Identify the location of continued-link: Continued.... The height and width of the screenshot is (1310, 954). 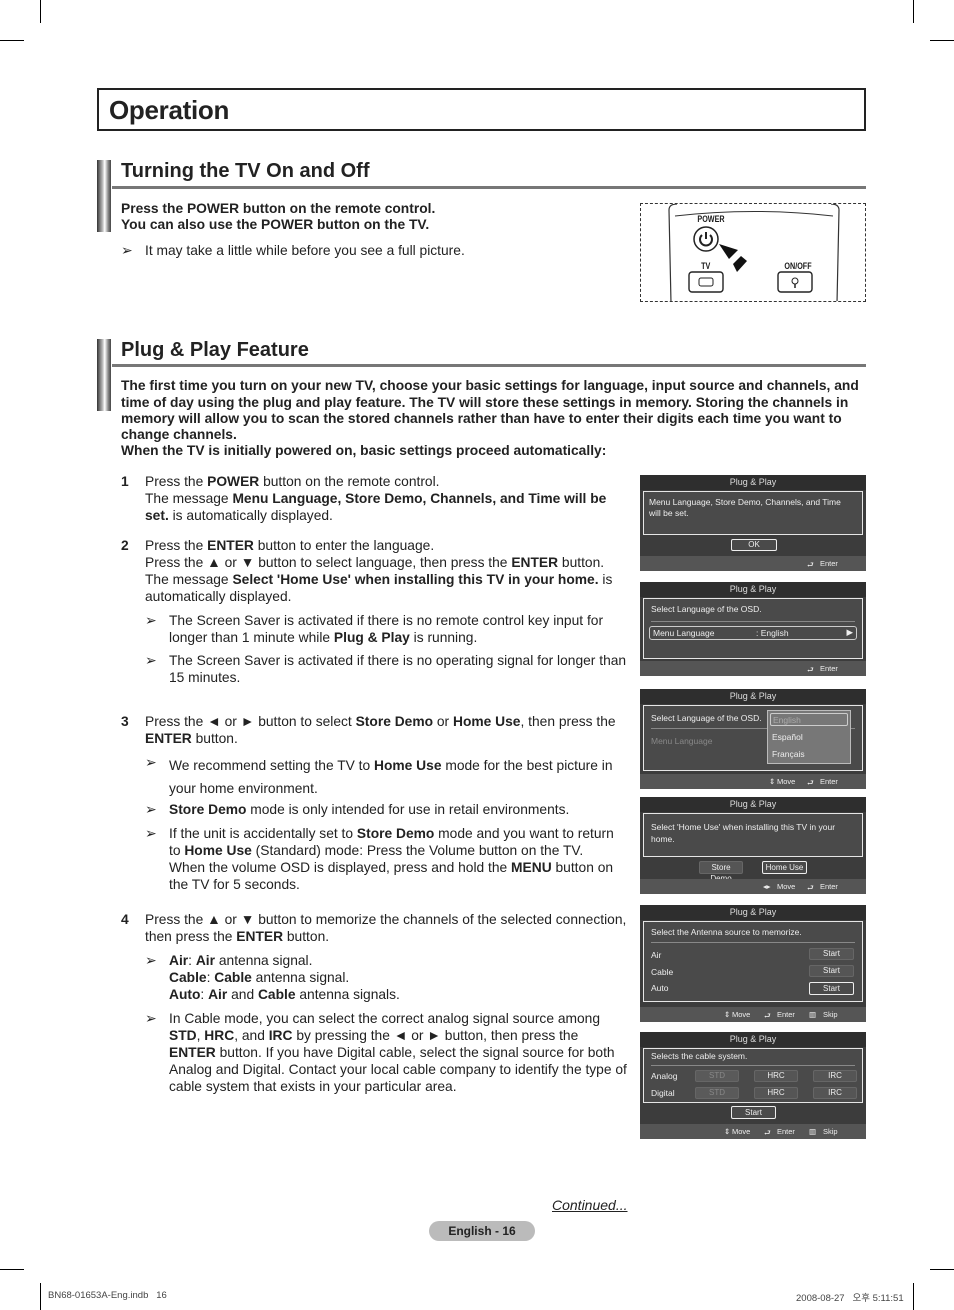
(590, 1205).